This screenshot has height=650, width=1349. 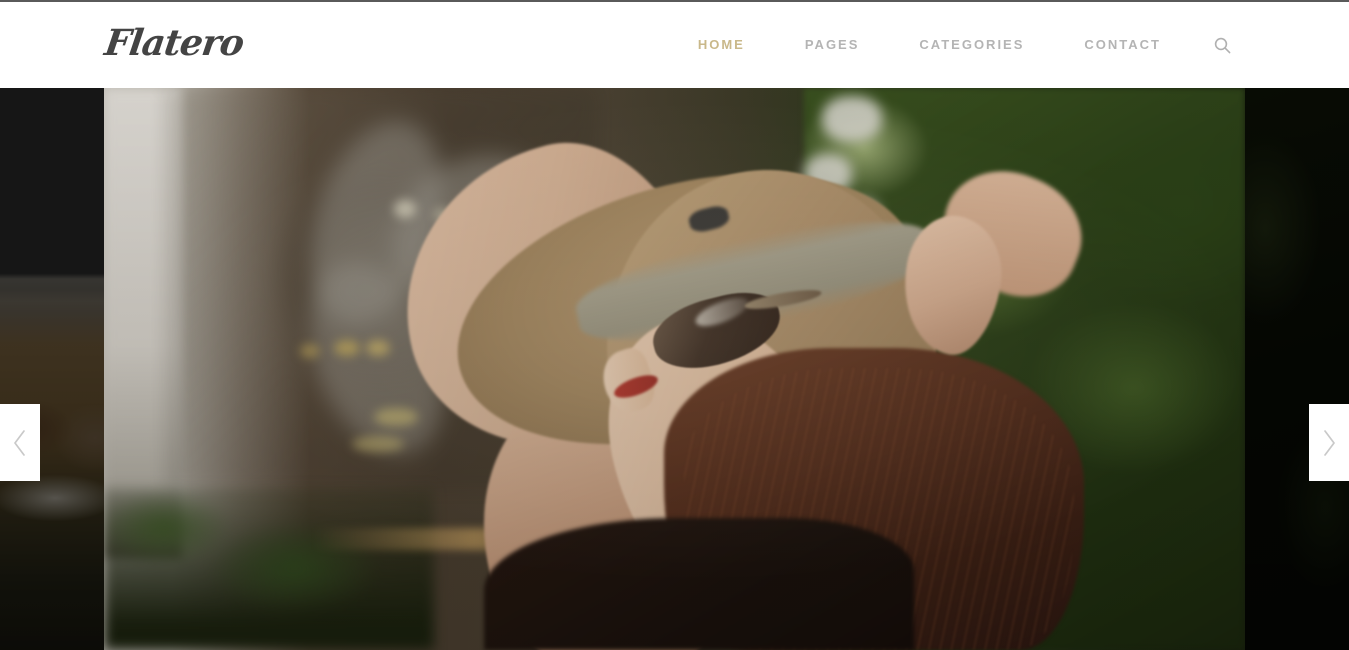 I want to click on slider-prev-button, so click(x=20, y=442).